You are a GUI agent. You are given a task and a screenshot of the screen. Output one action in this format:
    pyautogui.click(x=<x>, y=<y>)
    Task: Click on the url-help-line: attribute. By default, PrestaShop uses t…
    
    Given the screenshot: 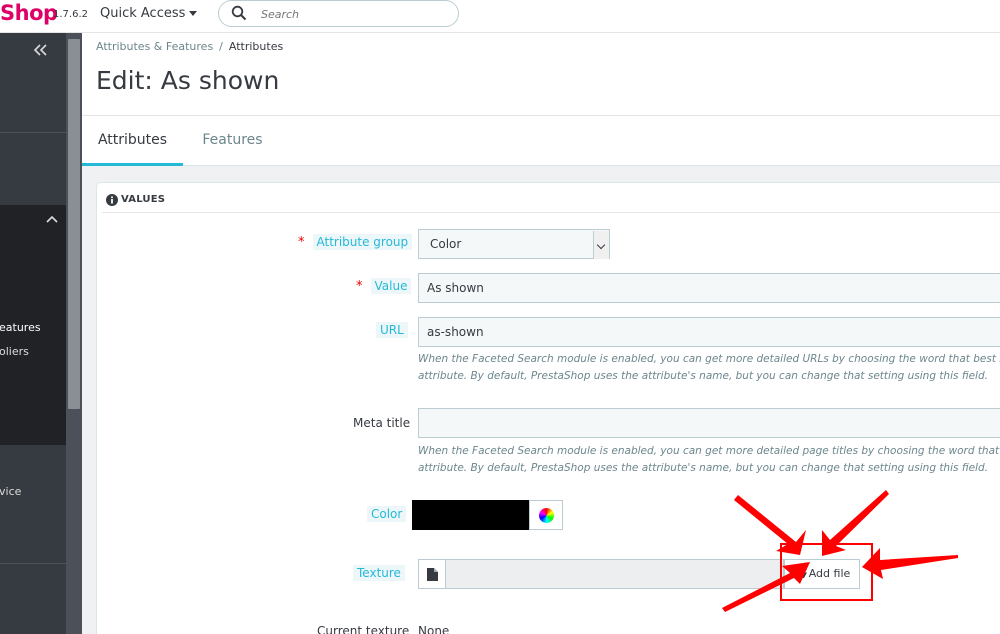 What is the action you would take?
    pyautogui.click(x=703, y=376)
    